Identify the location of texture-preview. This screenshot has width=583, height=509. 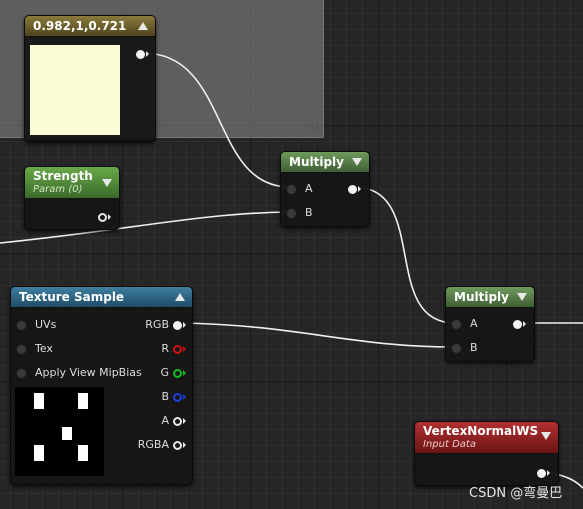
(59, 431).